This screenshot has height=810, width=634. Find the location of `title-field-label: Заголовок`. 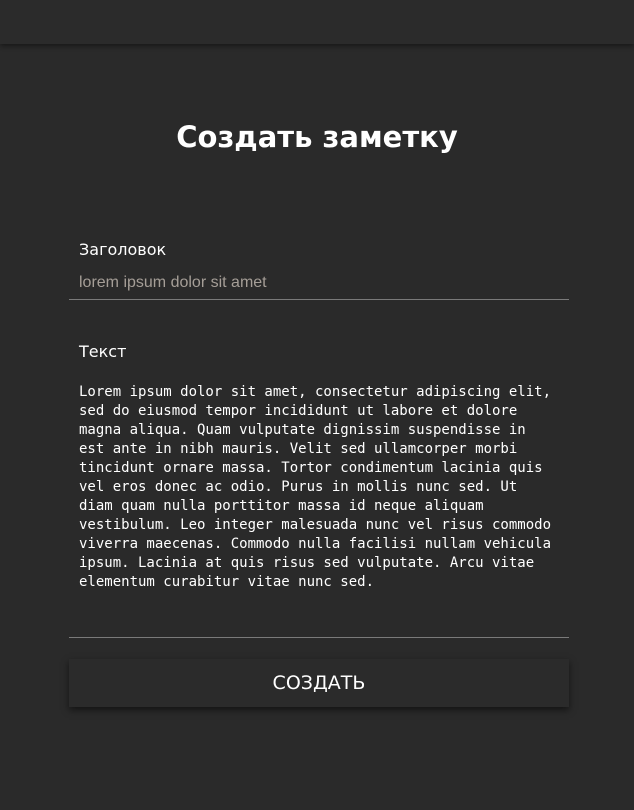

title-field-label: Заголовок is located at coordinates (123, 249).